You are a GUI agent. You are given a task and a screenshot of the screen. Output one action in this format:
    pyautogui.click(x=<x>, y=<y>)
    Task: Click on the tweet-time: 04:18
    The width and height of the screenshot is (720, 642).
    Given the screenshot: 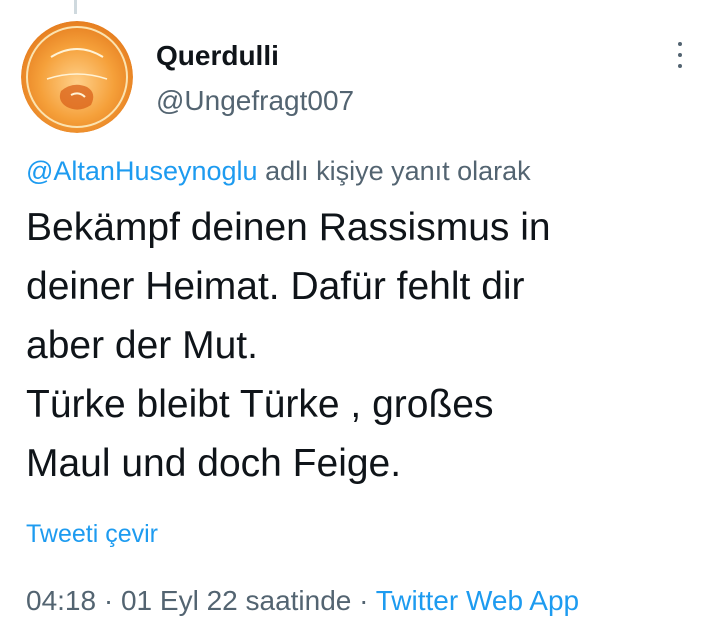 What is the action you would take?
    pyautogui.click(x=61, y=600)
    